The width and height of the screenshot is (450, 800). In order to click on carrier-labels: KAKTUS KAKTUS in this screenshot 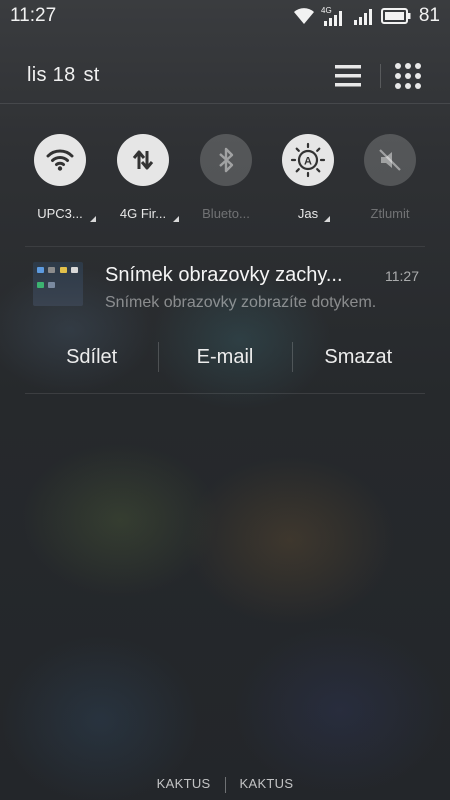, I will do `click(225, 786)`.